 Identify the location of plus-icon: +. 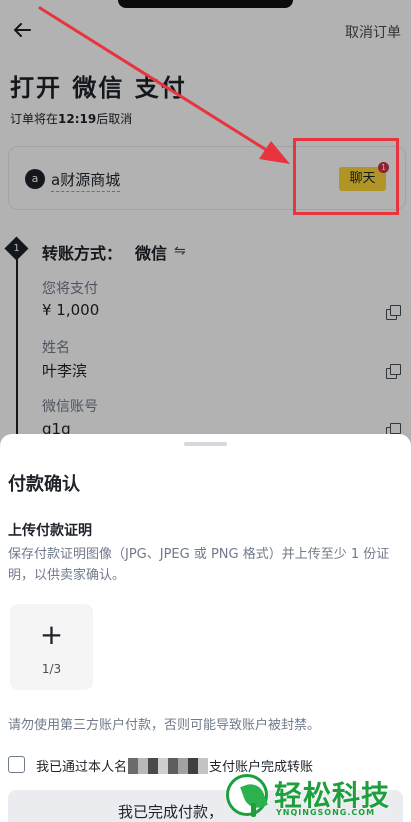
(51, 634).